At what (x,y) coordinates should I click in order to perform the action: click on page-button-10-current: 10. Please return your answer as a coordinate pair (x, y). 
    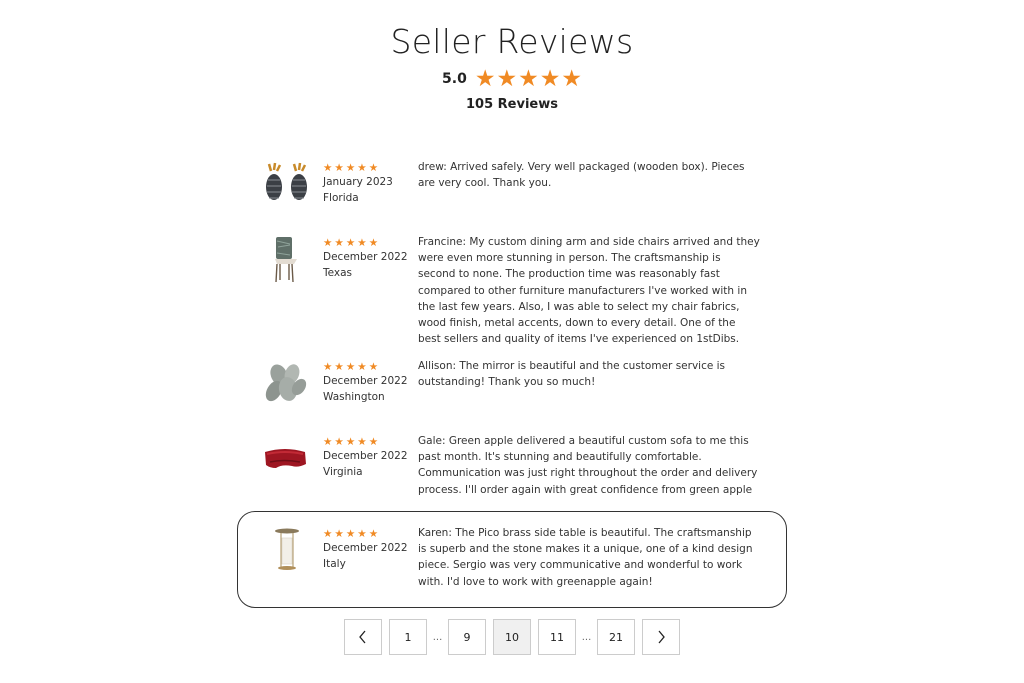
    Looking at the image, I should click on (512, 637).